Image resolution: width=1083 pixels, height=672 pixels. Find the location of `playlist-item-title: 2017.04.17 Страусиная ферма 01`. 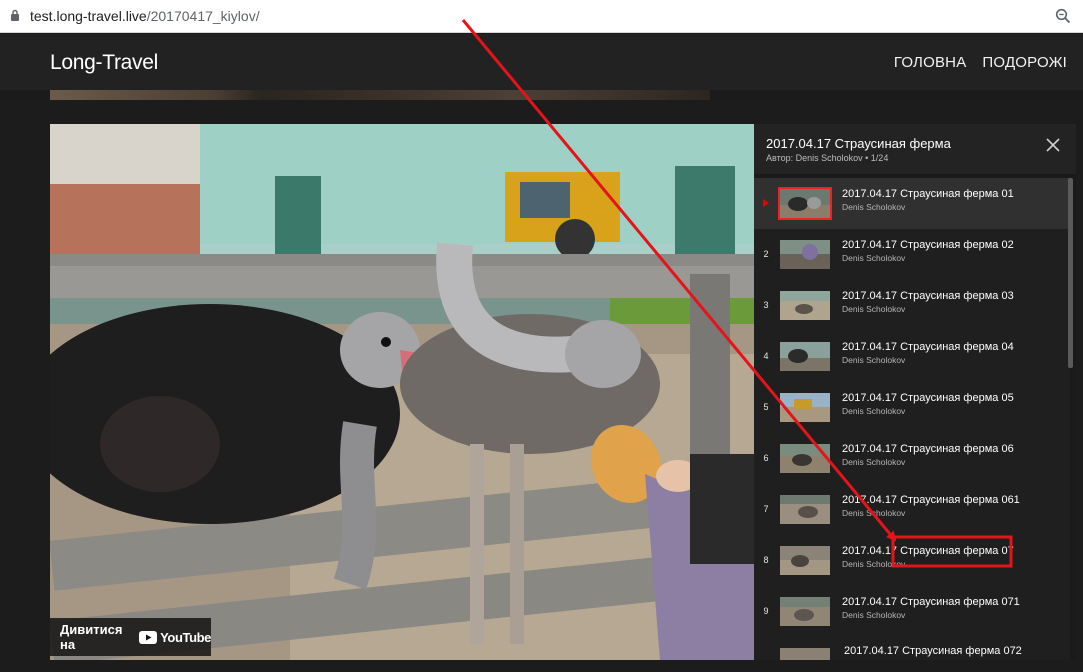

playlist-item-title: 2017.04.17 Страусиная ферма 01 is located at coordinates (928, 194).